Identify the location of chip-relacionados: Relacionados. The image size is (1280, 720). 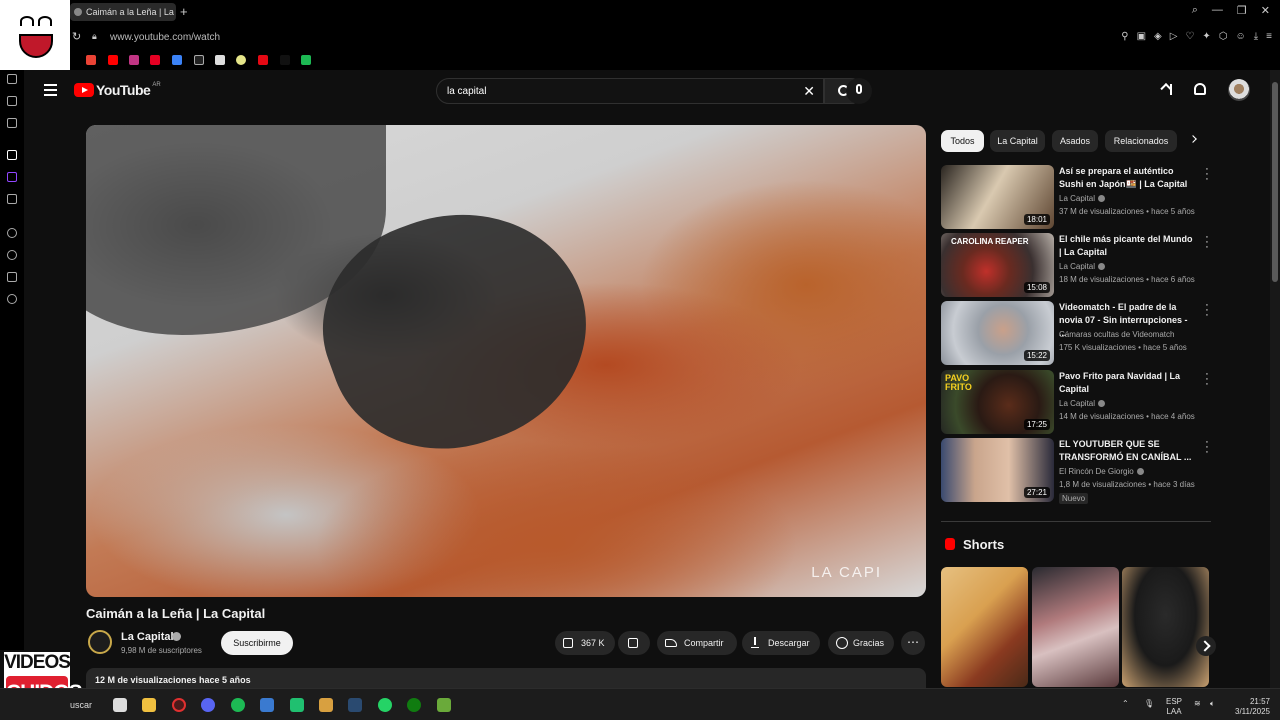
(1141, 141).